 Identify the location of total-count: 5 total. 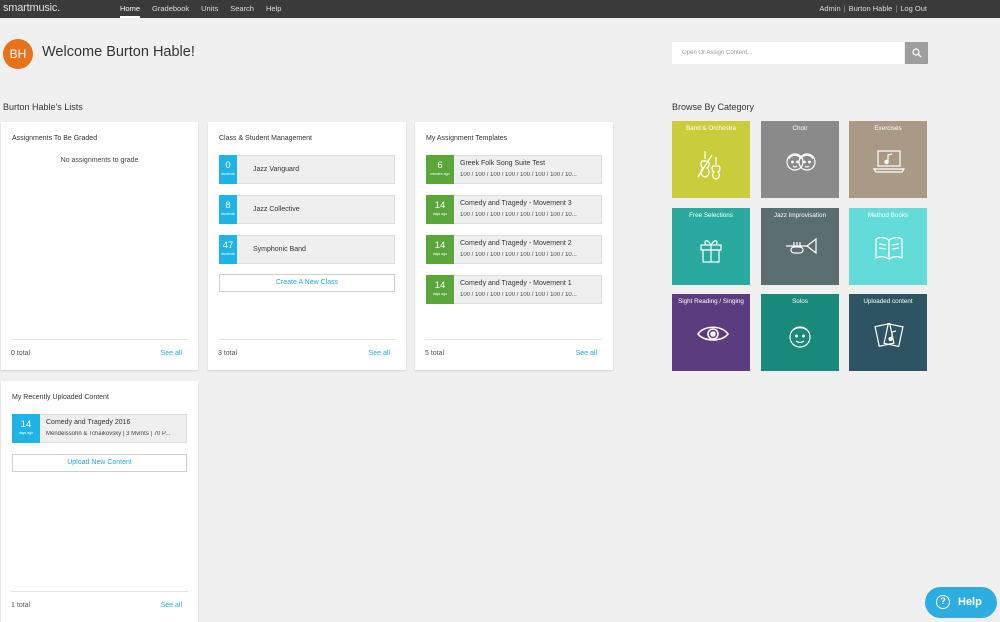
(435, 353).